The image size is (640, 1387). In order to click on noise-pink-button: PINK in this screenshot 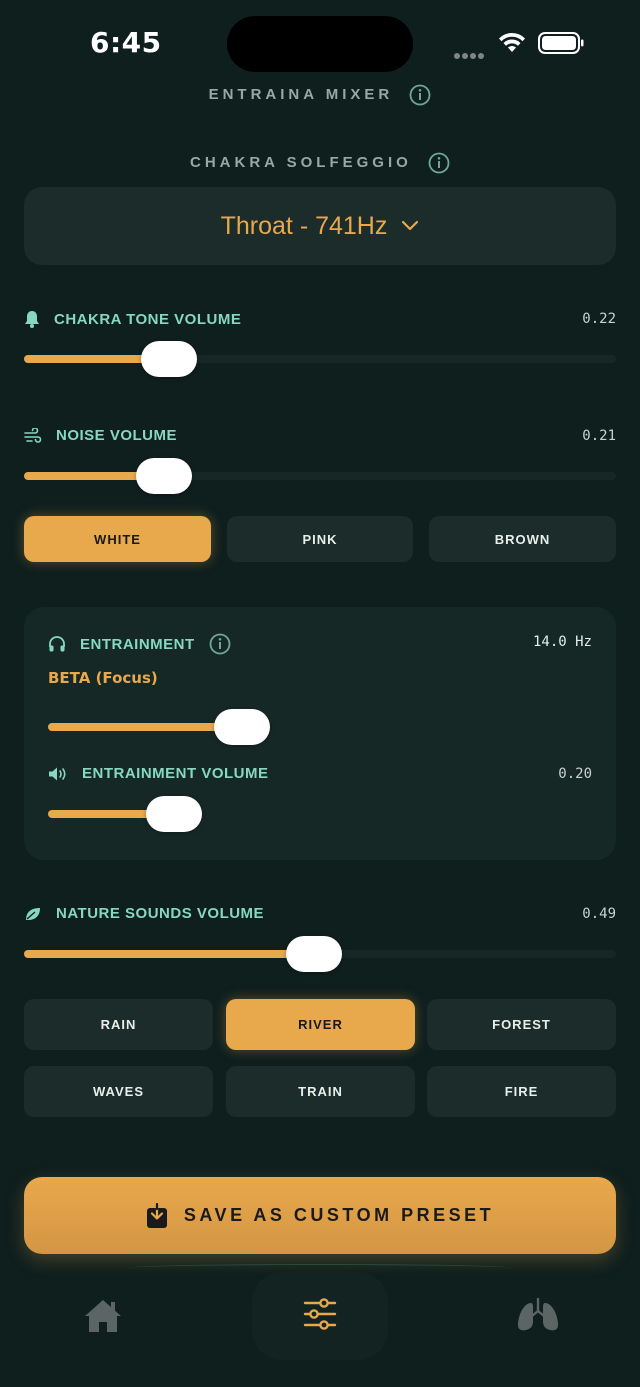, I will do `click(320, 539)`.